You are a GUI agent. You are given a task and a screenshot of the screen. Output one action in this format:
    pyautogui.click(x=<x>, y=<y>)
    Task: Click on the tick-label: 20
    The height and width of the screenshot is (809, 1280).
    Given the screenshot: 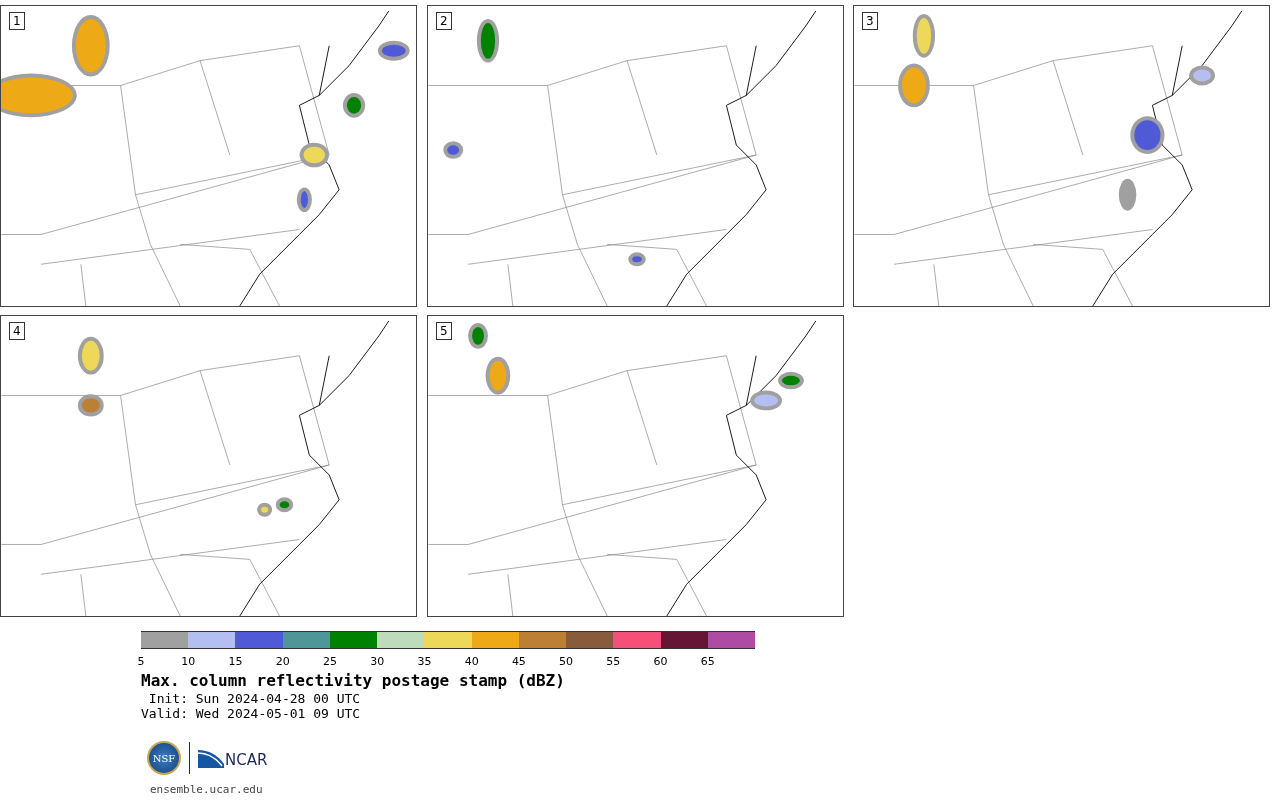 What is the action you would take?
    pyautogui.click(x=282, y=661)
    